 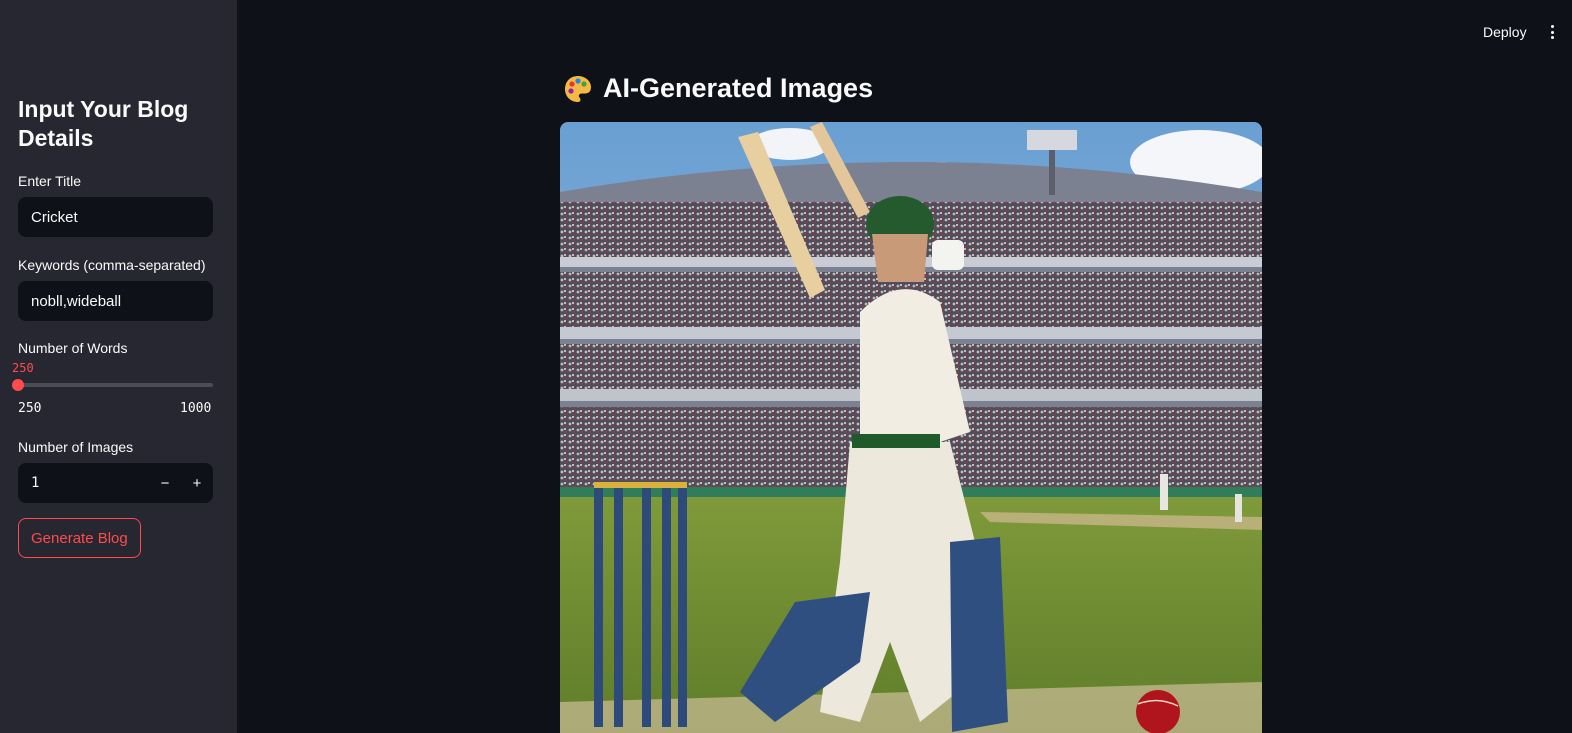 I want to click on decrement-button: −, so click(x=165, y=483).